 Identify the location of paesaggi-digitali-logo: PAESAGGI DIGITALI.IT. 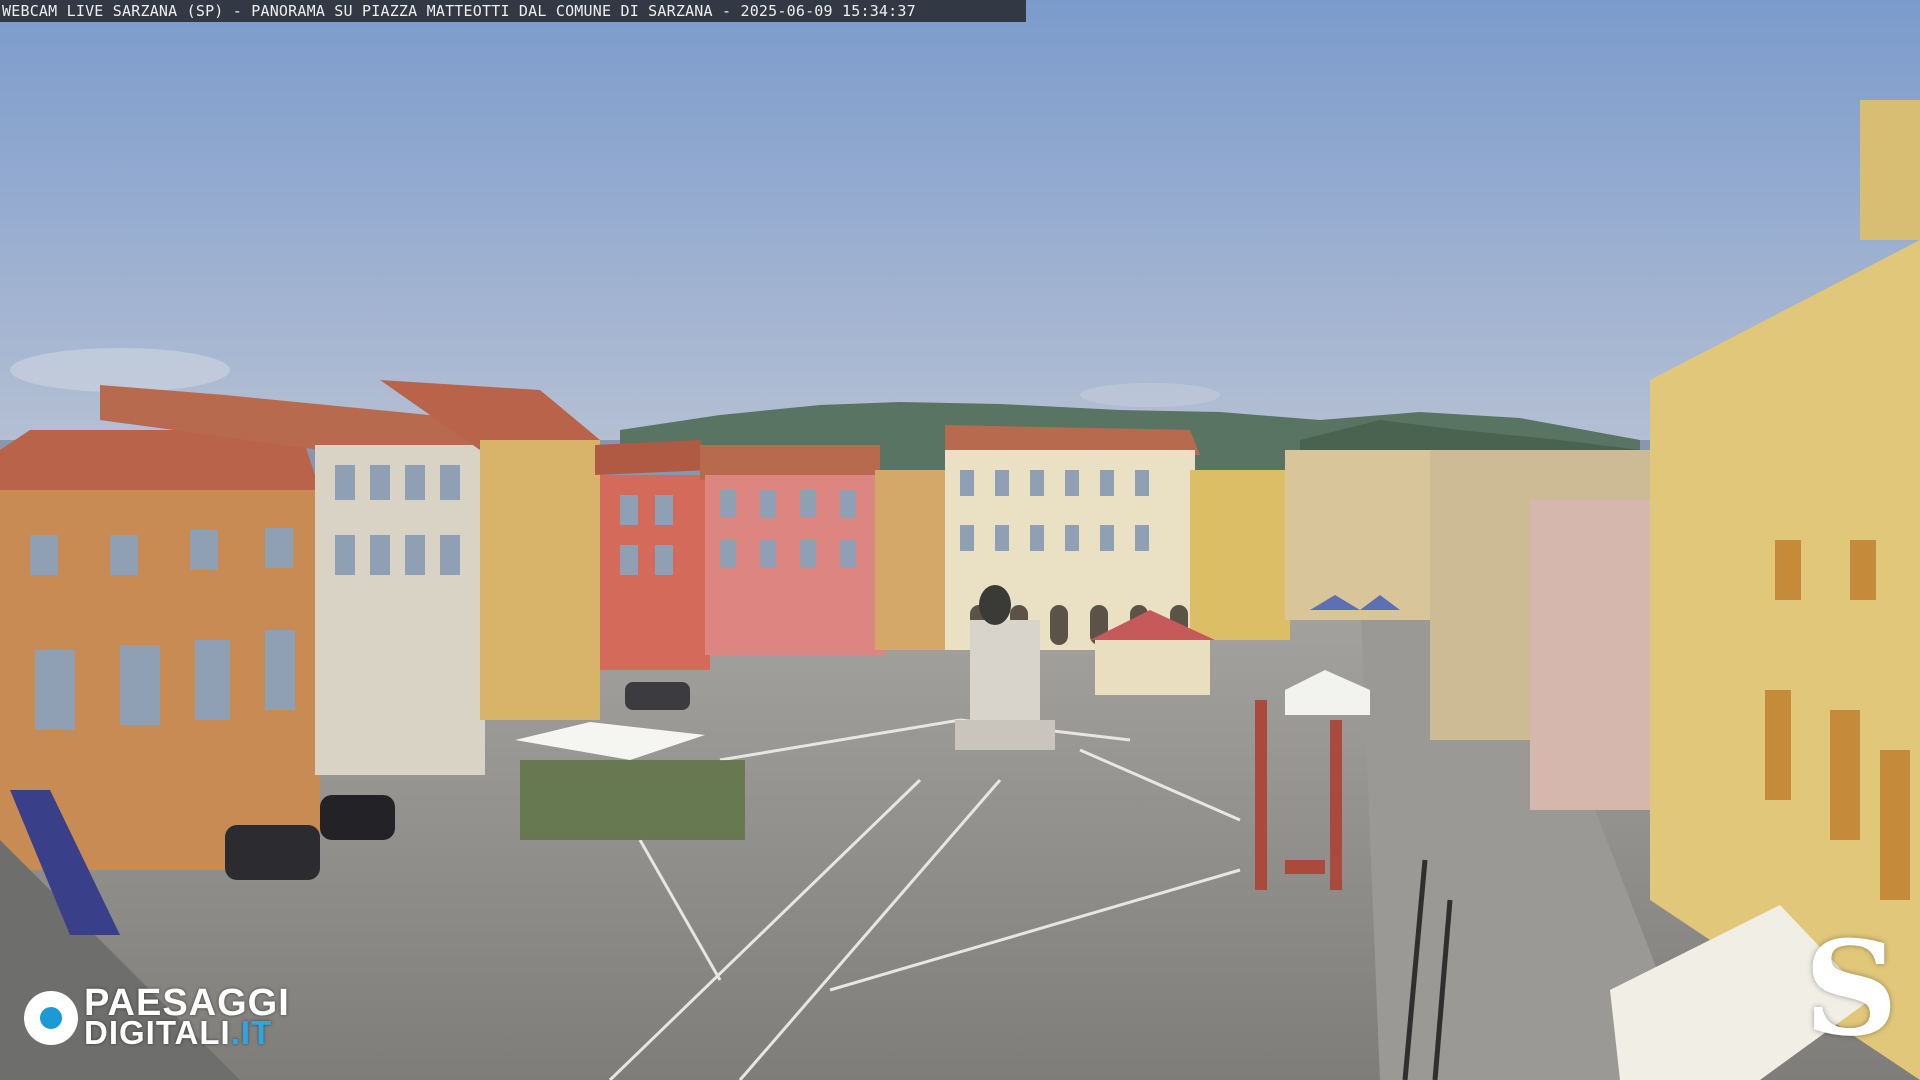
(157, 1016).